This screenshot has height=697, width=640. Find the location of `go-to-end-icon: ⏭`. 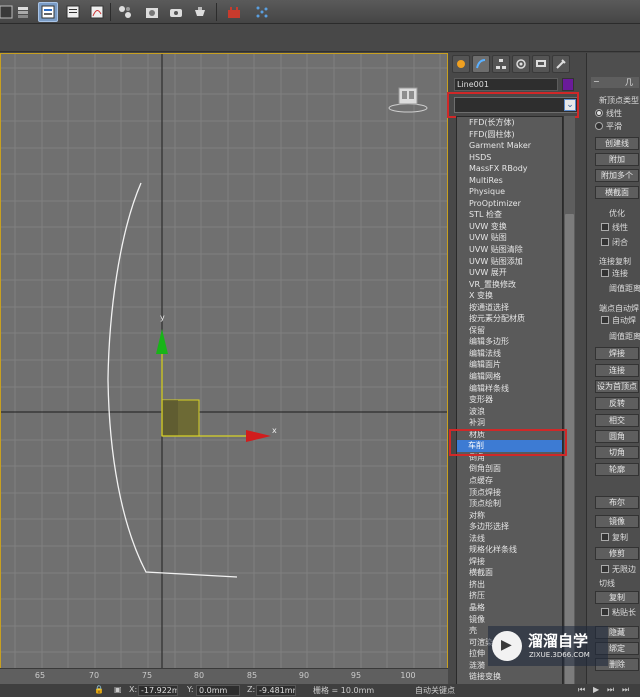

go-to-end-icon: ⏭ is located at coordinates (625, 690).